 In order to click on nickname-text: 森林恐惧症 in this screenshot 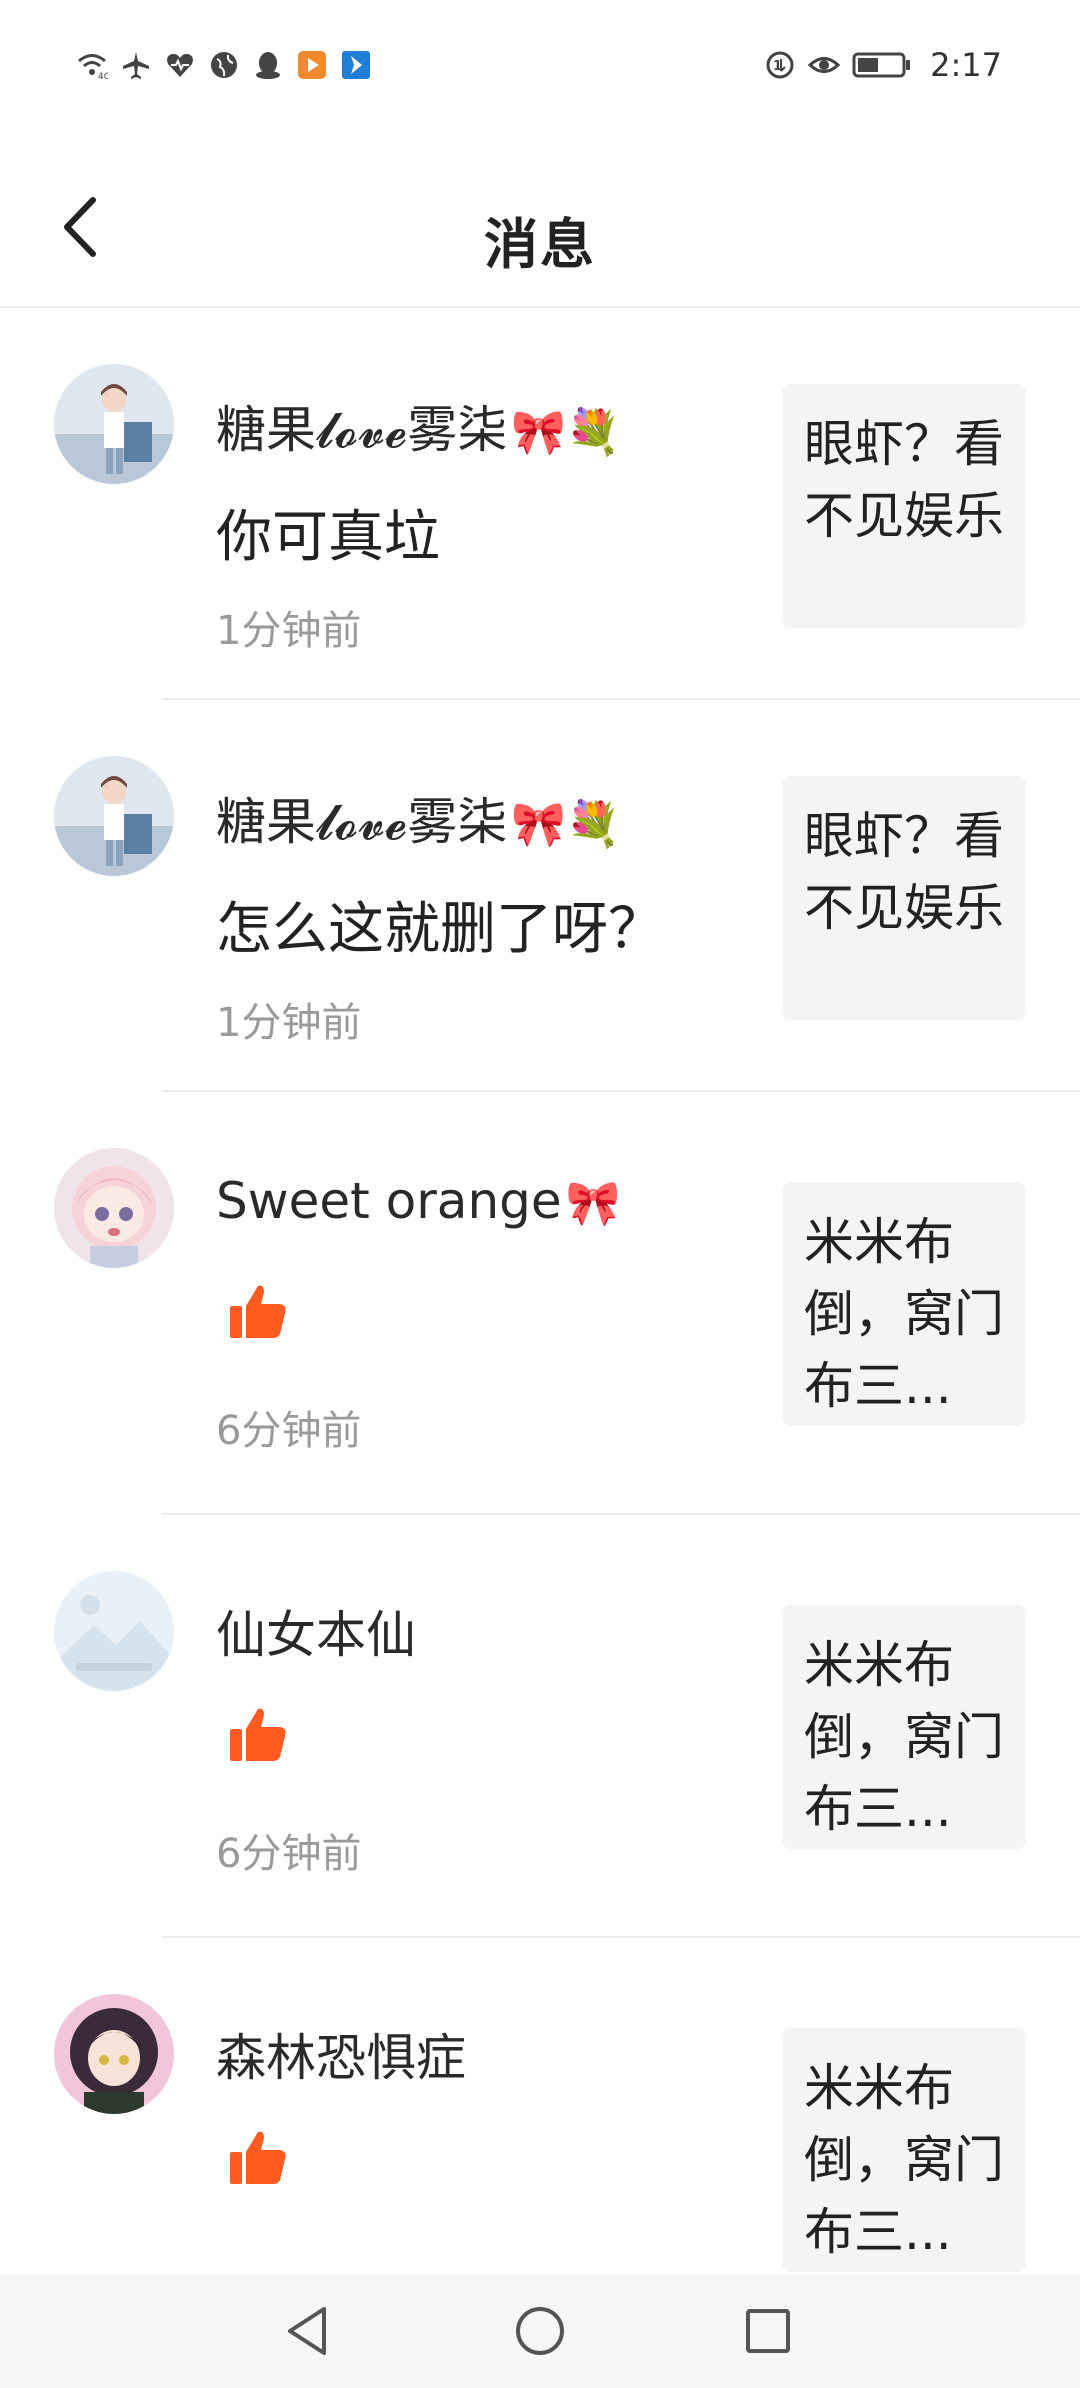, I will do `click(341, 2058)`.